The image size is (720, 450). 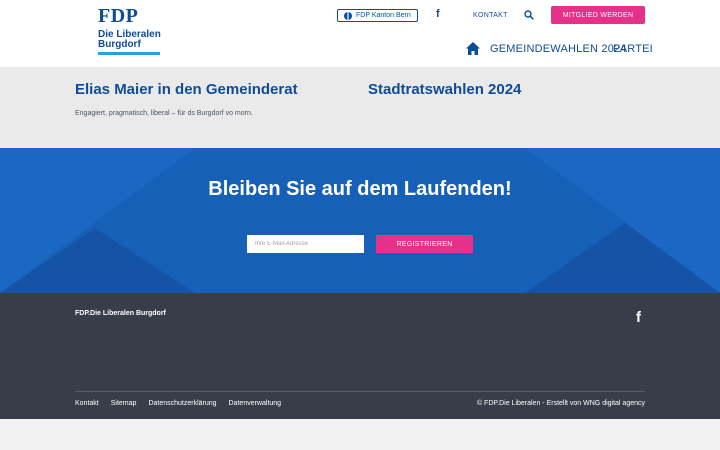 I want to click on logo-brand: FDP, so click(x=118, y=16).